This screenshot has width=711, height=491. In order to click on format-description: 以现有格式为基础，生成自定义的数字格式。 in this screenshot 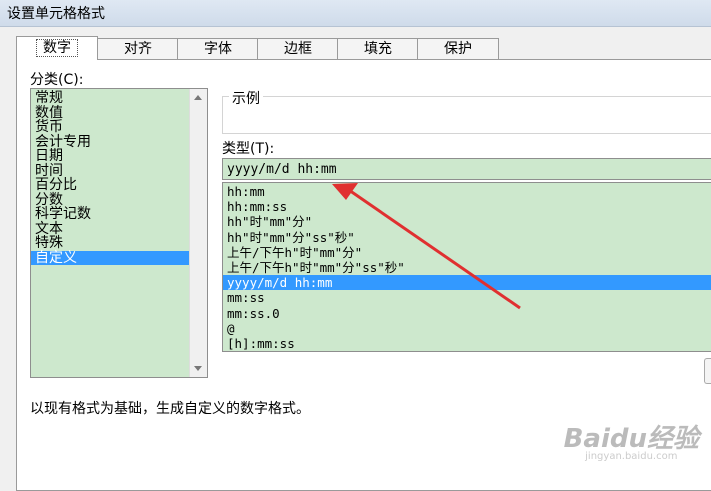, I will do `click(170, 409)`.